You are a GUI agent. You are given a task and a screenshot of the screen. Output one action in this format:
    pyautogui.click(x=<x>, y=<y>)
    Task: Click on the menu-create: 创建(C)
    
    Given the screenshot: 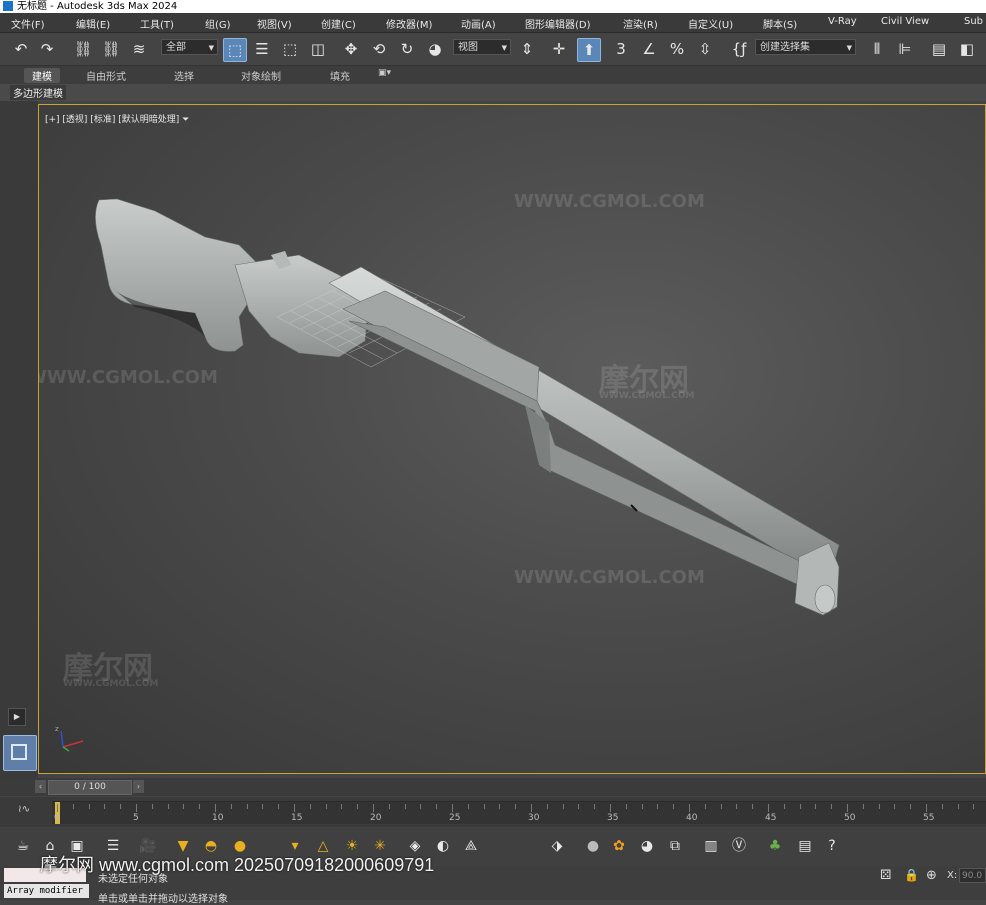 What is the action you would take?
    pyautogui.click(x=338, y=23)
    